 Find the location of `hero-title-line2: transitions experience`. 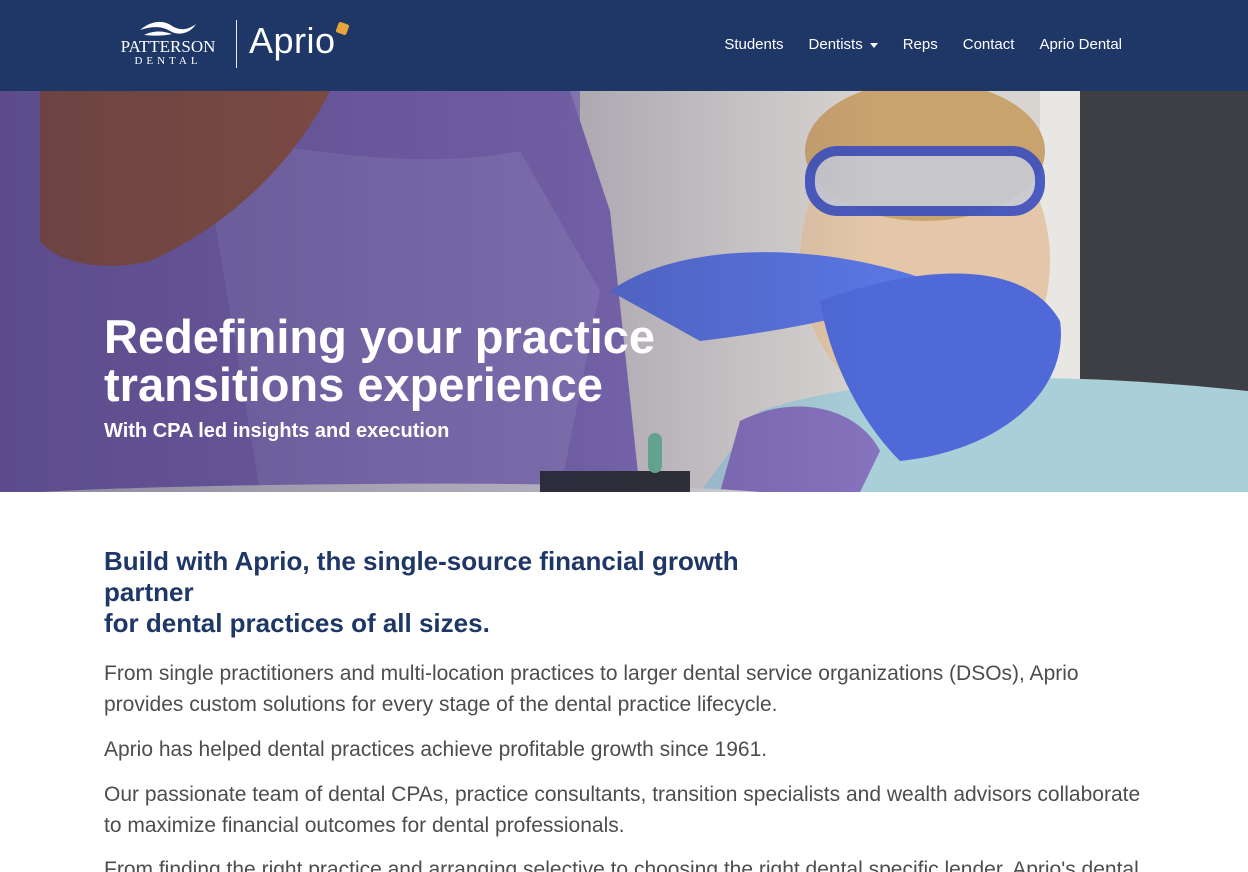

hero-title-line2: transitions experience is located at coordinates (353, 384).